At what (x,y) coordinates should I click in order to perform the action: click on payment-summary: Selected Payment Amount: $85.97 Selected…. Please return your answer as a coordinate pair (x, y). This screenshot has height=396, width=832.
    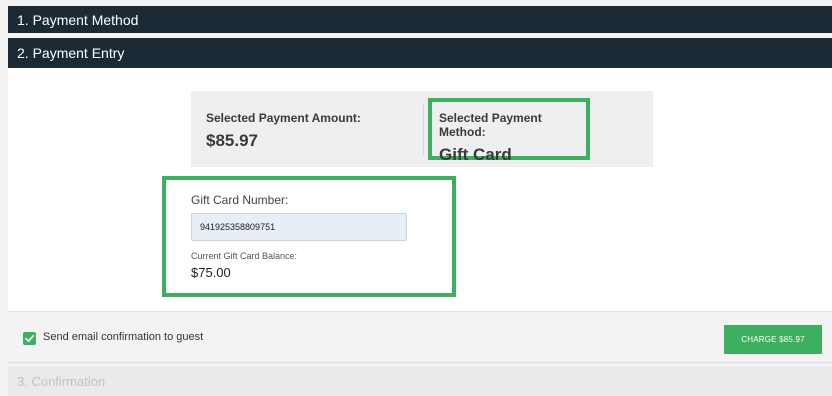
    Looking at the image, I should click on (422, 129).